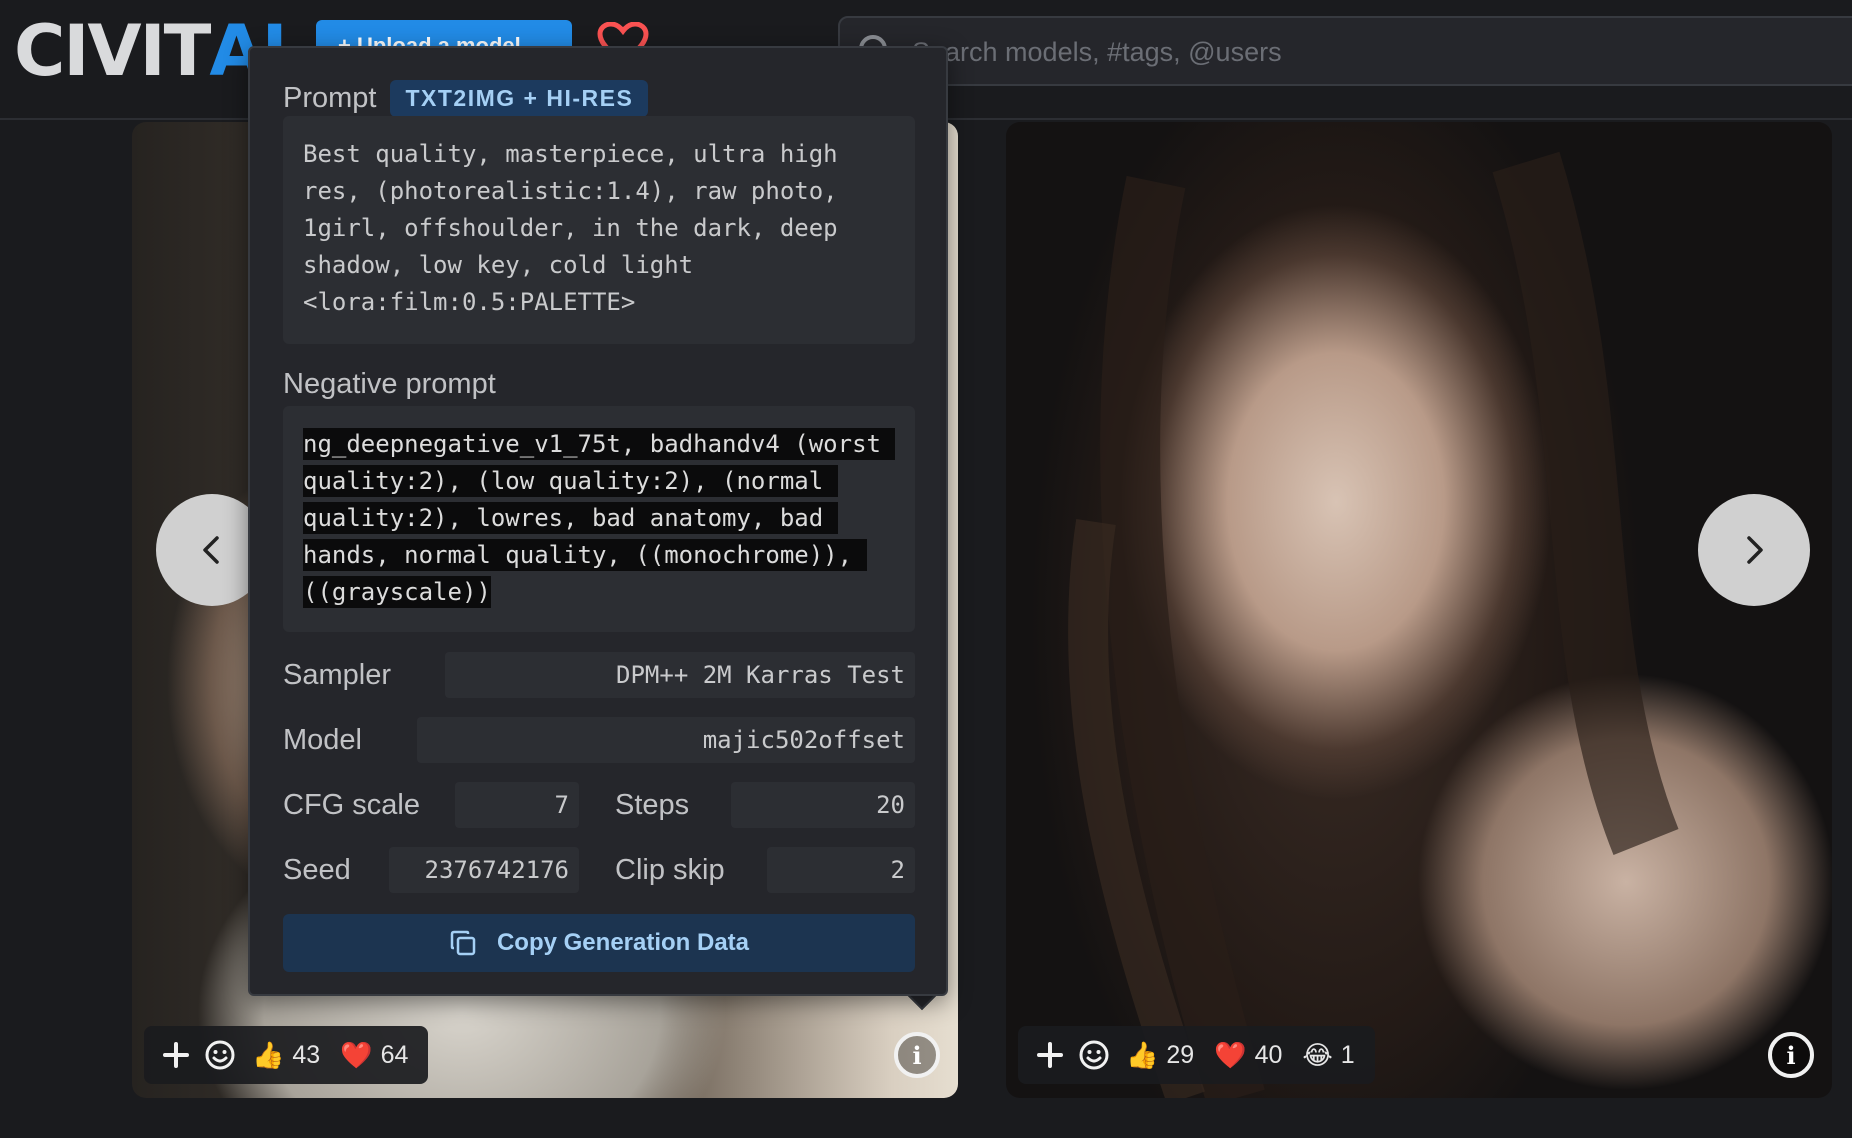  Describe the element at coordinates (112, 51) in the screenshot. I see `logo-text: CIVIT` at that location.